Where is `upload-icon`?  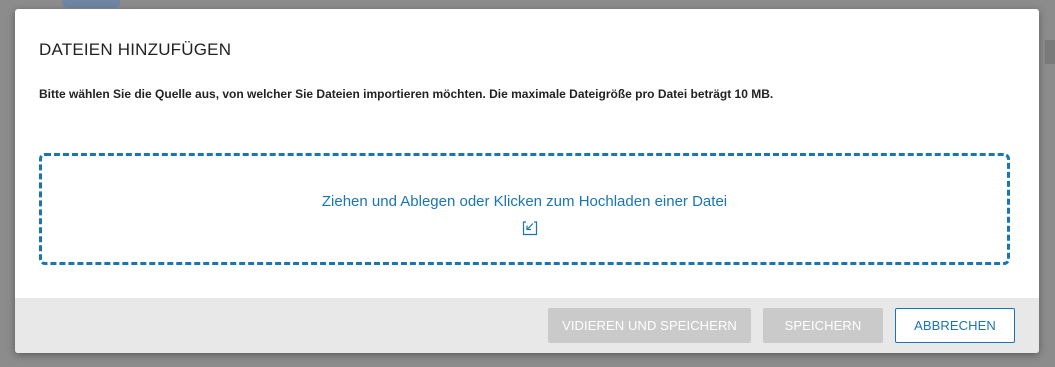 upload-icon is located at coordinates (530, 228).